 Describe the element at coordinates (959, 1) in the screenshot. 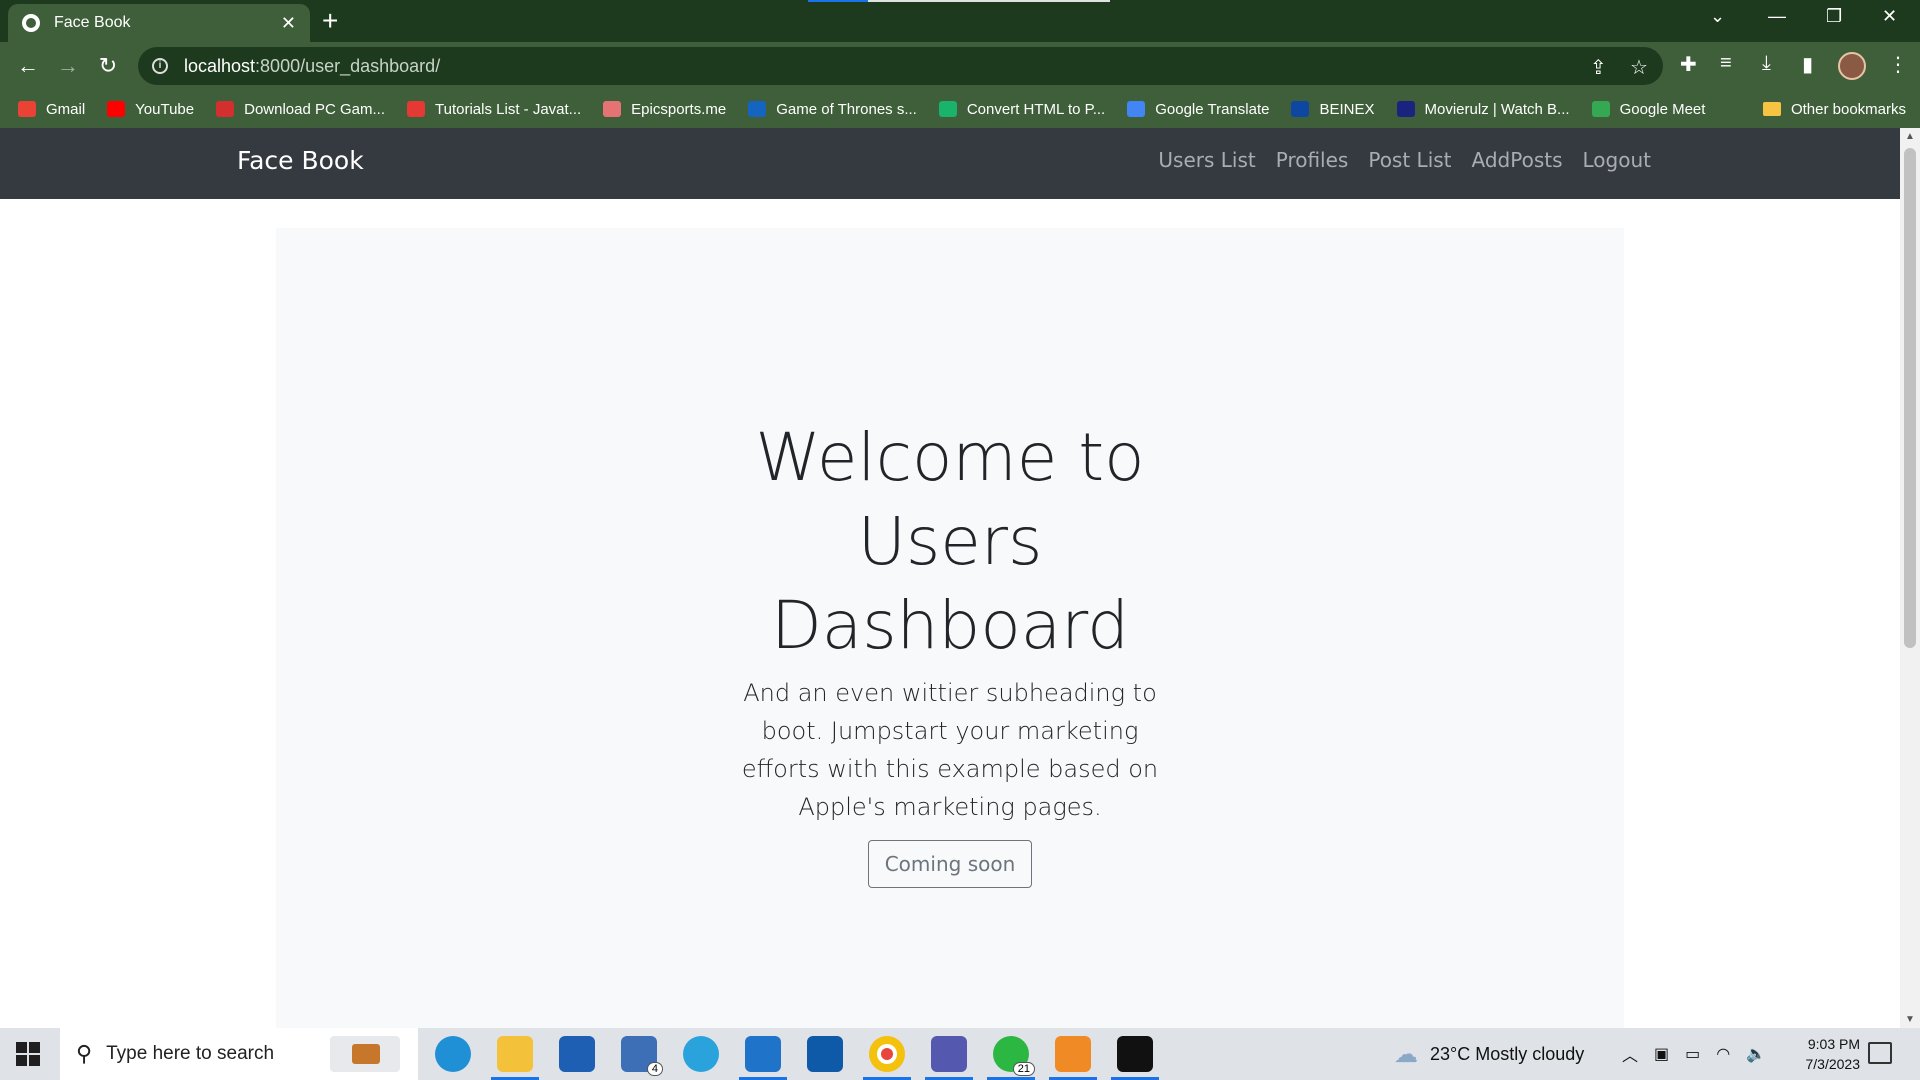

I see `loading-indicator` at that location.